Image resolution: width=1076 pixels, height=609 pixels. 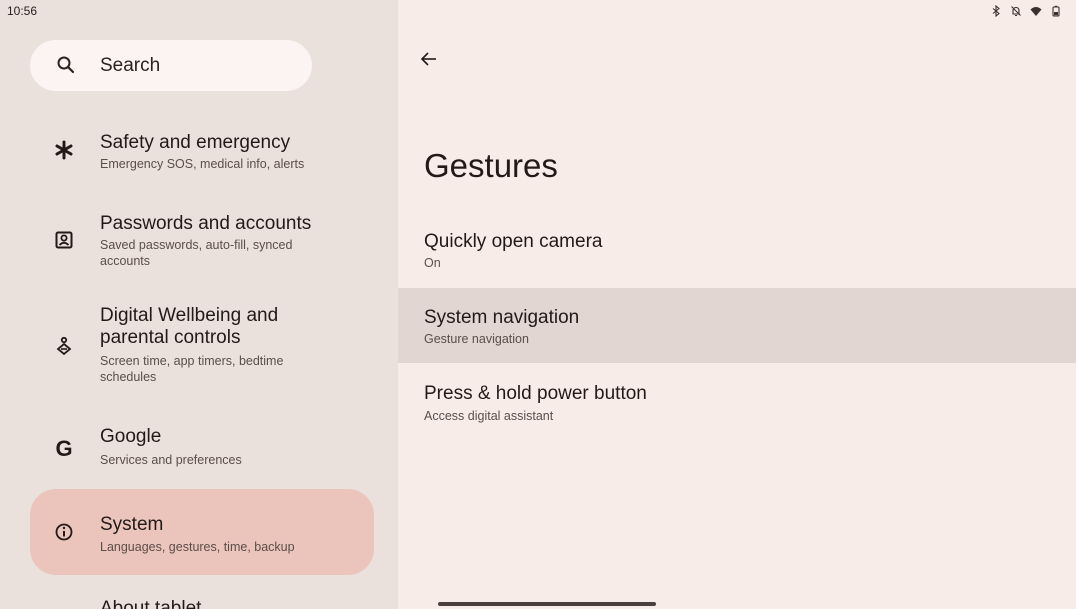 What do you see at coordinates (64, 150) in the screenshot?
I see `asterisk-icon` at bounding box center [64, 150].